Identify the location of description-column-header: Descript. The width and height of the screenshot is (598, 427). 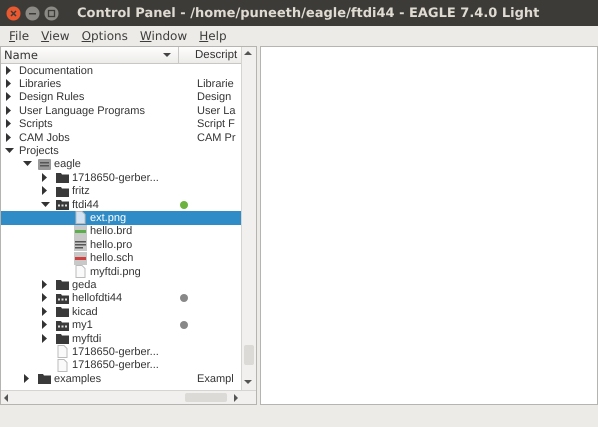
(208, 55).